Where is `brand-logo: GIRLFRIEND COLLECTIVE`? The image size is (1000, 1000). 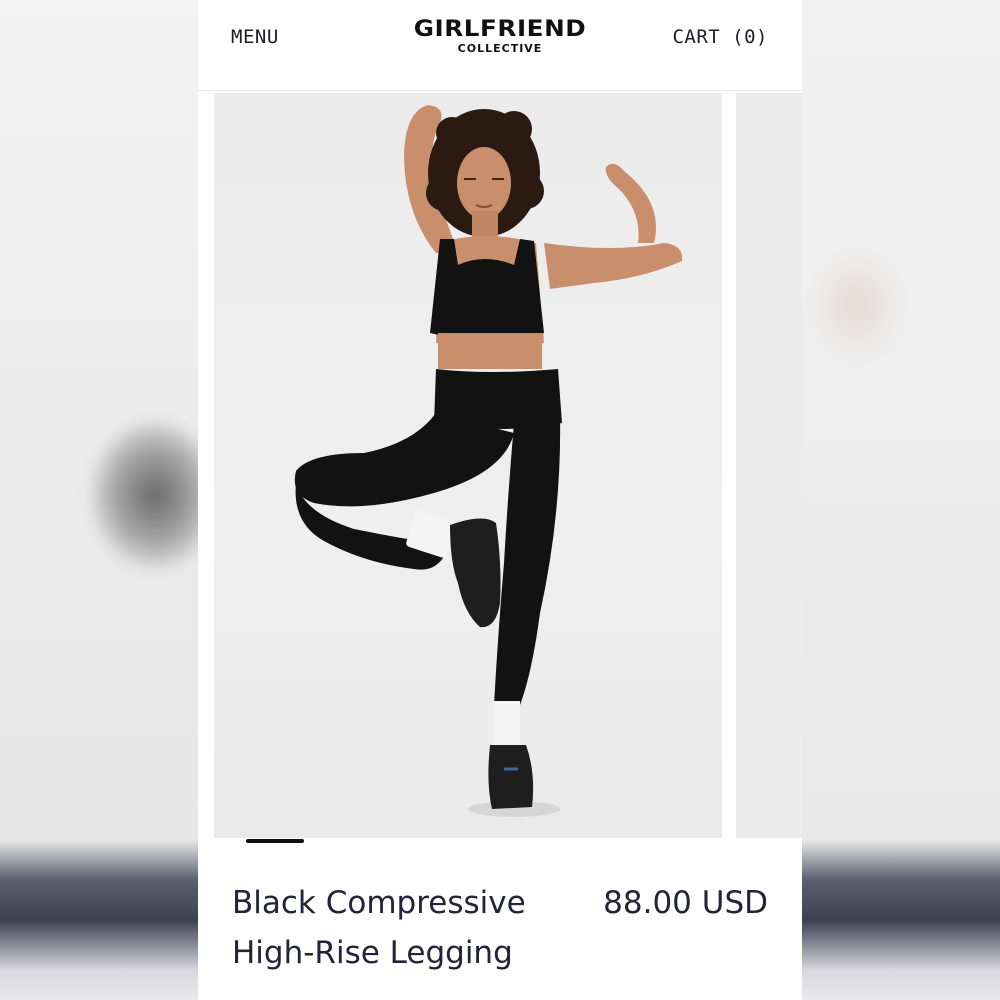
brand-logo: GIRLFRIEND COLLECTIVE is located at coordinates (500, 37).